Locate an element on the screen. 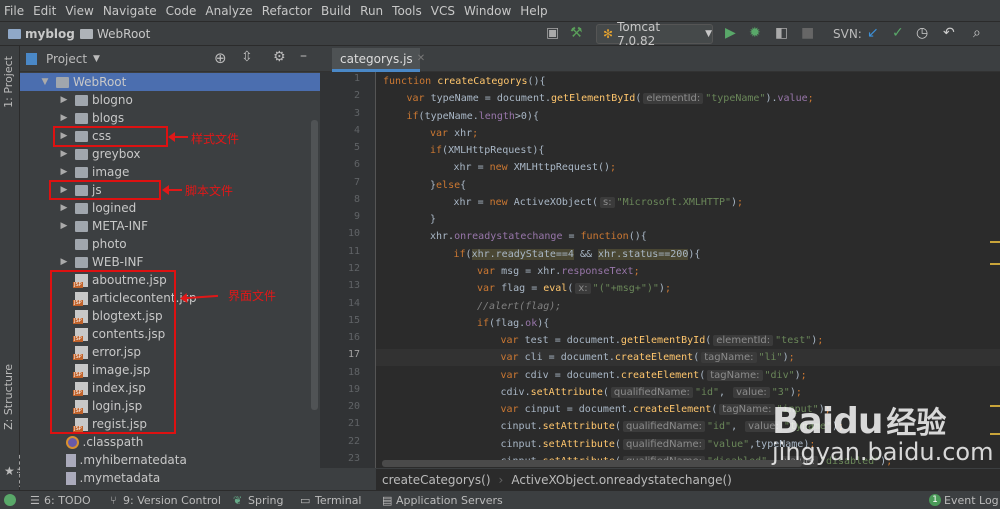 The width and height of the screenshot is (1000, 509). tool-window-spring: Spring is located at coordinates (266, 500).